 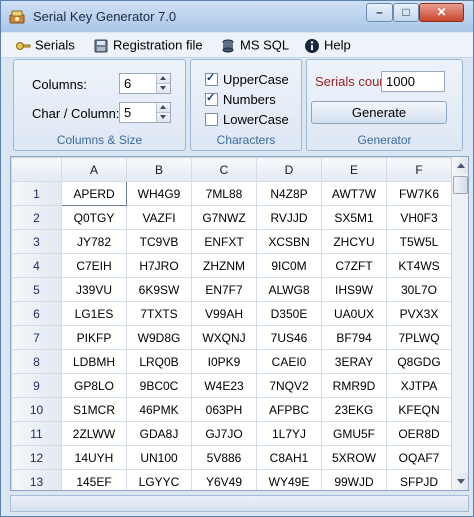 I want to click on serial-cell: 14UYH, so click(x=94, y=457).